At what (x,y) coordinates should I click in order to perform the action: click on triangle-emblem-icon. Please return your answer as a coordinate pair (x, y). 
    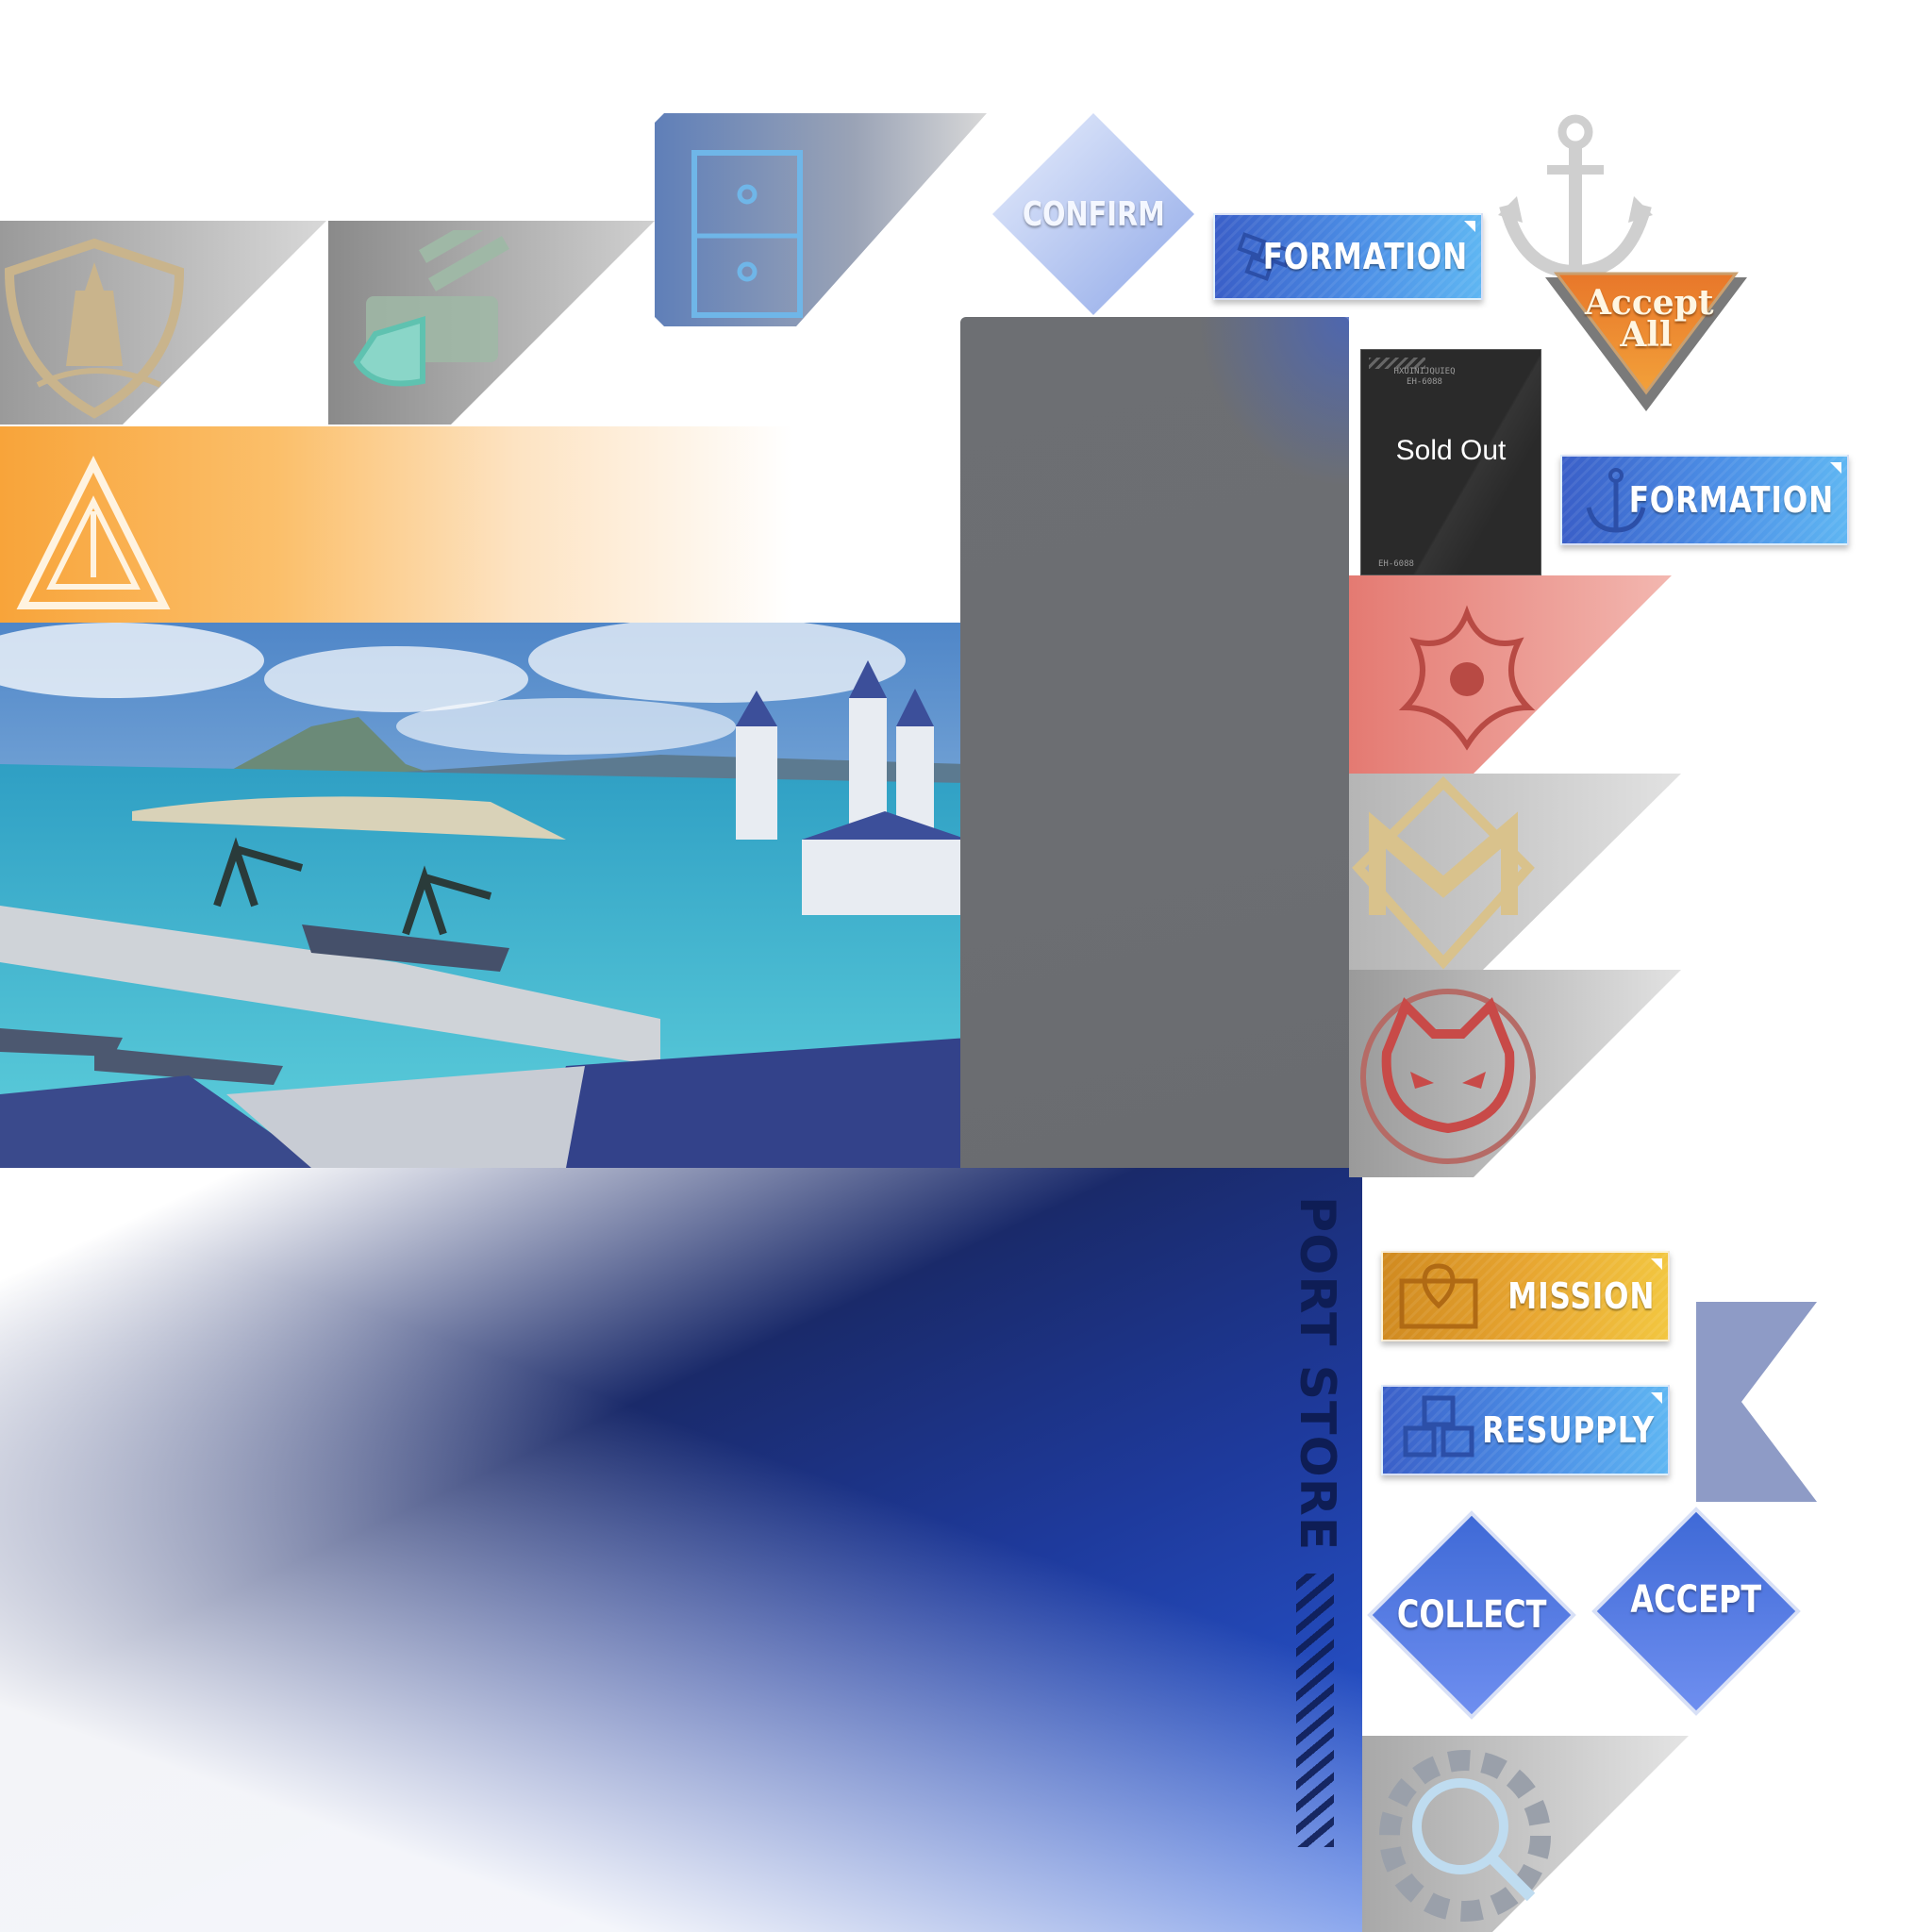
    Looking at the image, I should click on (94, 535).